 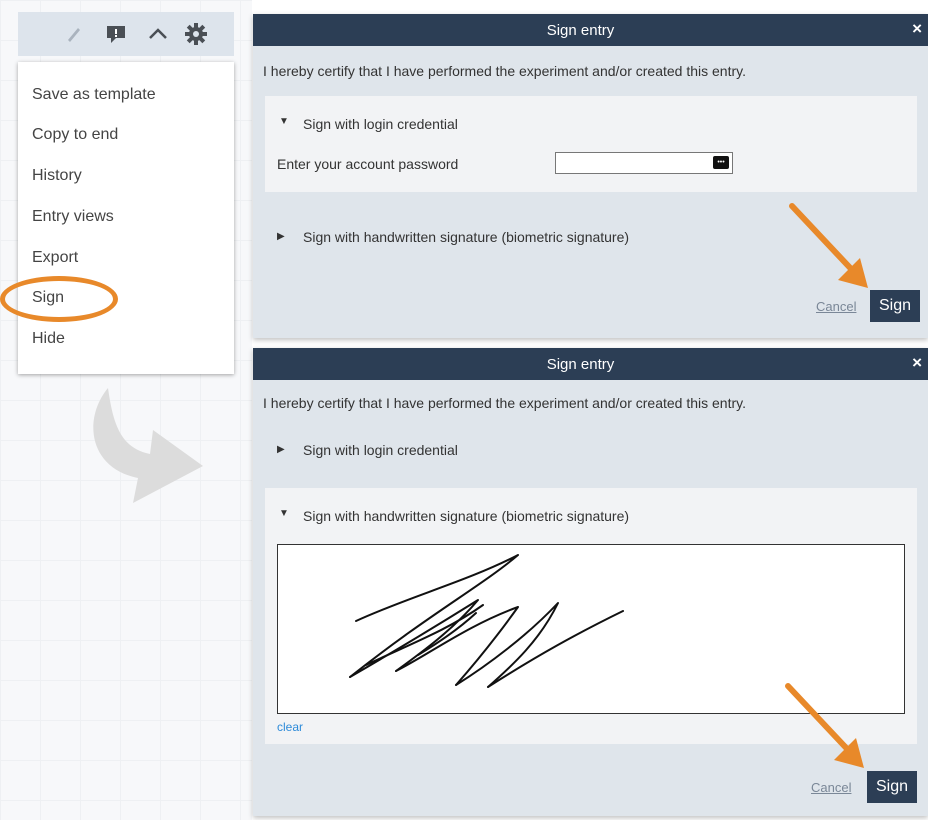 I want to click on entry-toolbar, so click(x=126, y=34).